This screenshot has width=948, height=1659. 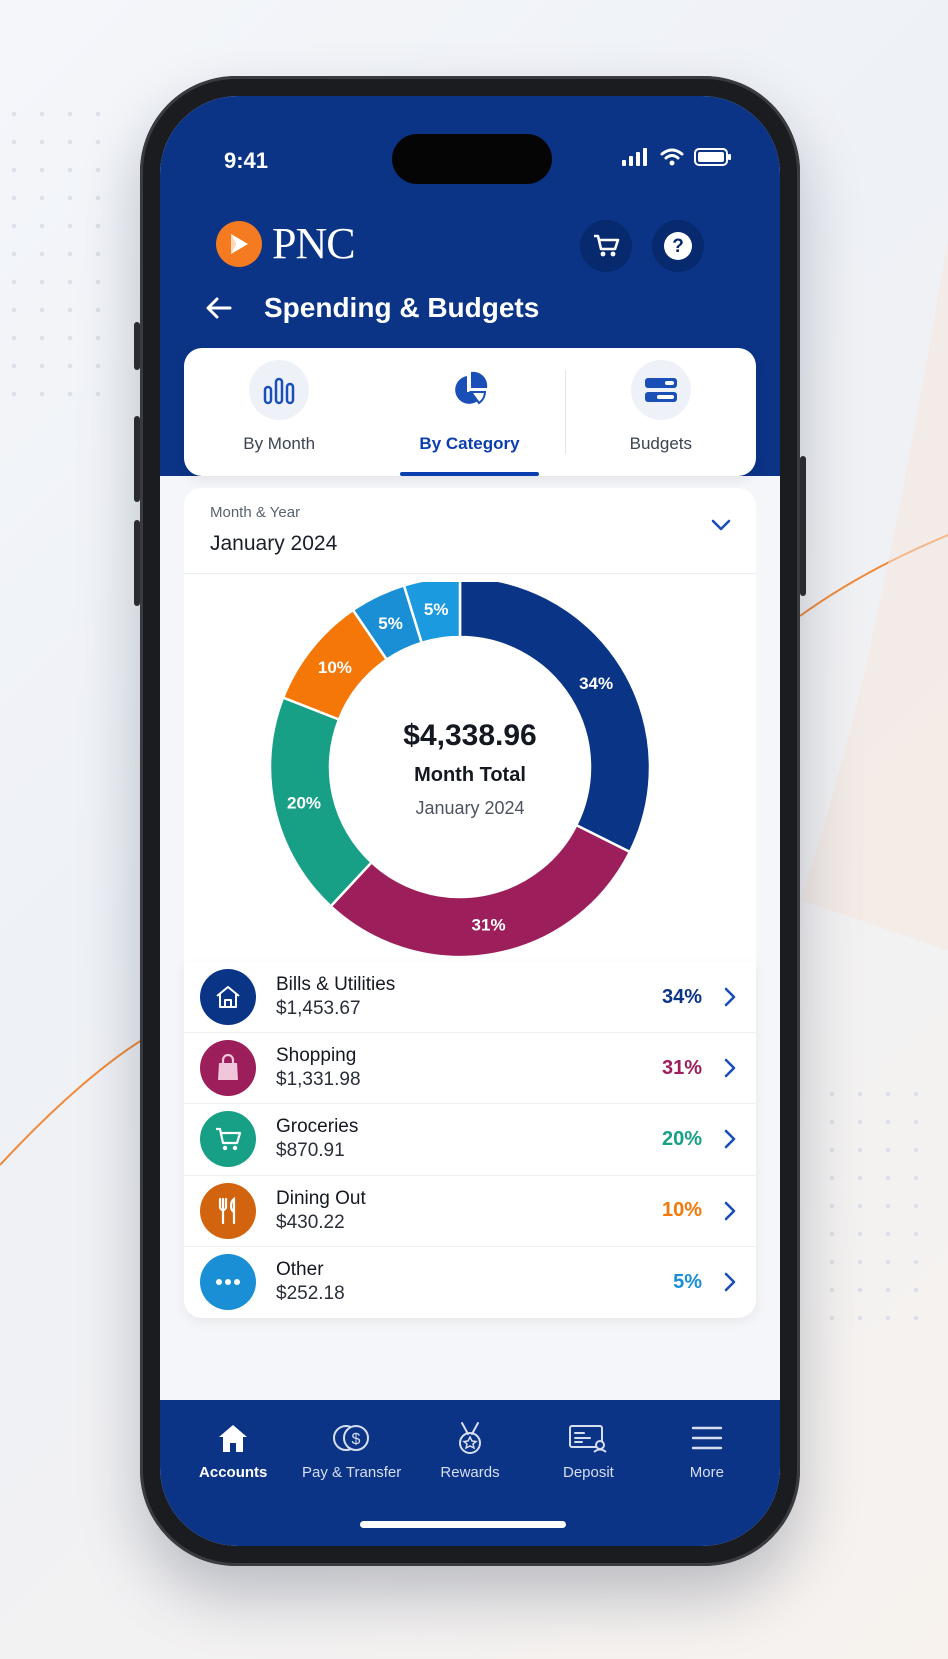 I want to click on category-amount: $430.22, so click(x=310, y=1222).